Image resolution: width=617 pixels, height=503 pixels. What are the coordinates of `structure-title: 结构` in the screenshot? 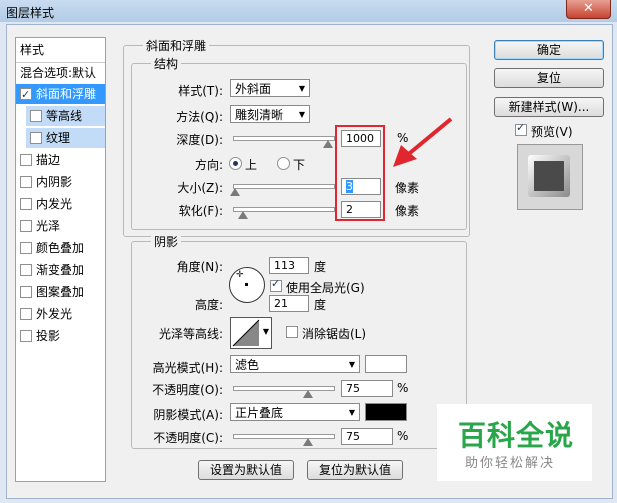 It's located at (166, 63).